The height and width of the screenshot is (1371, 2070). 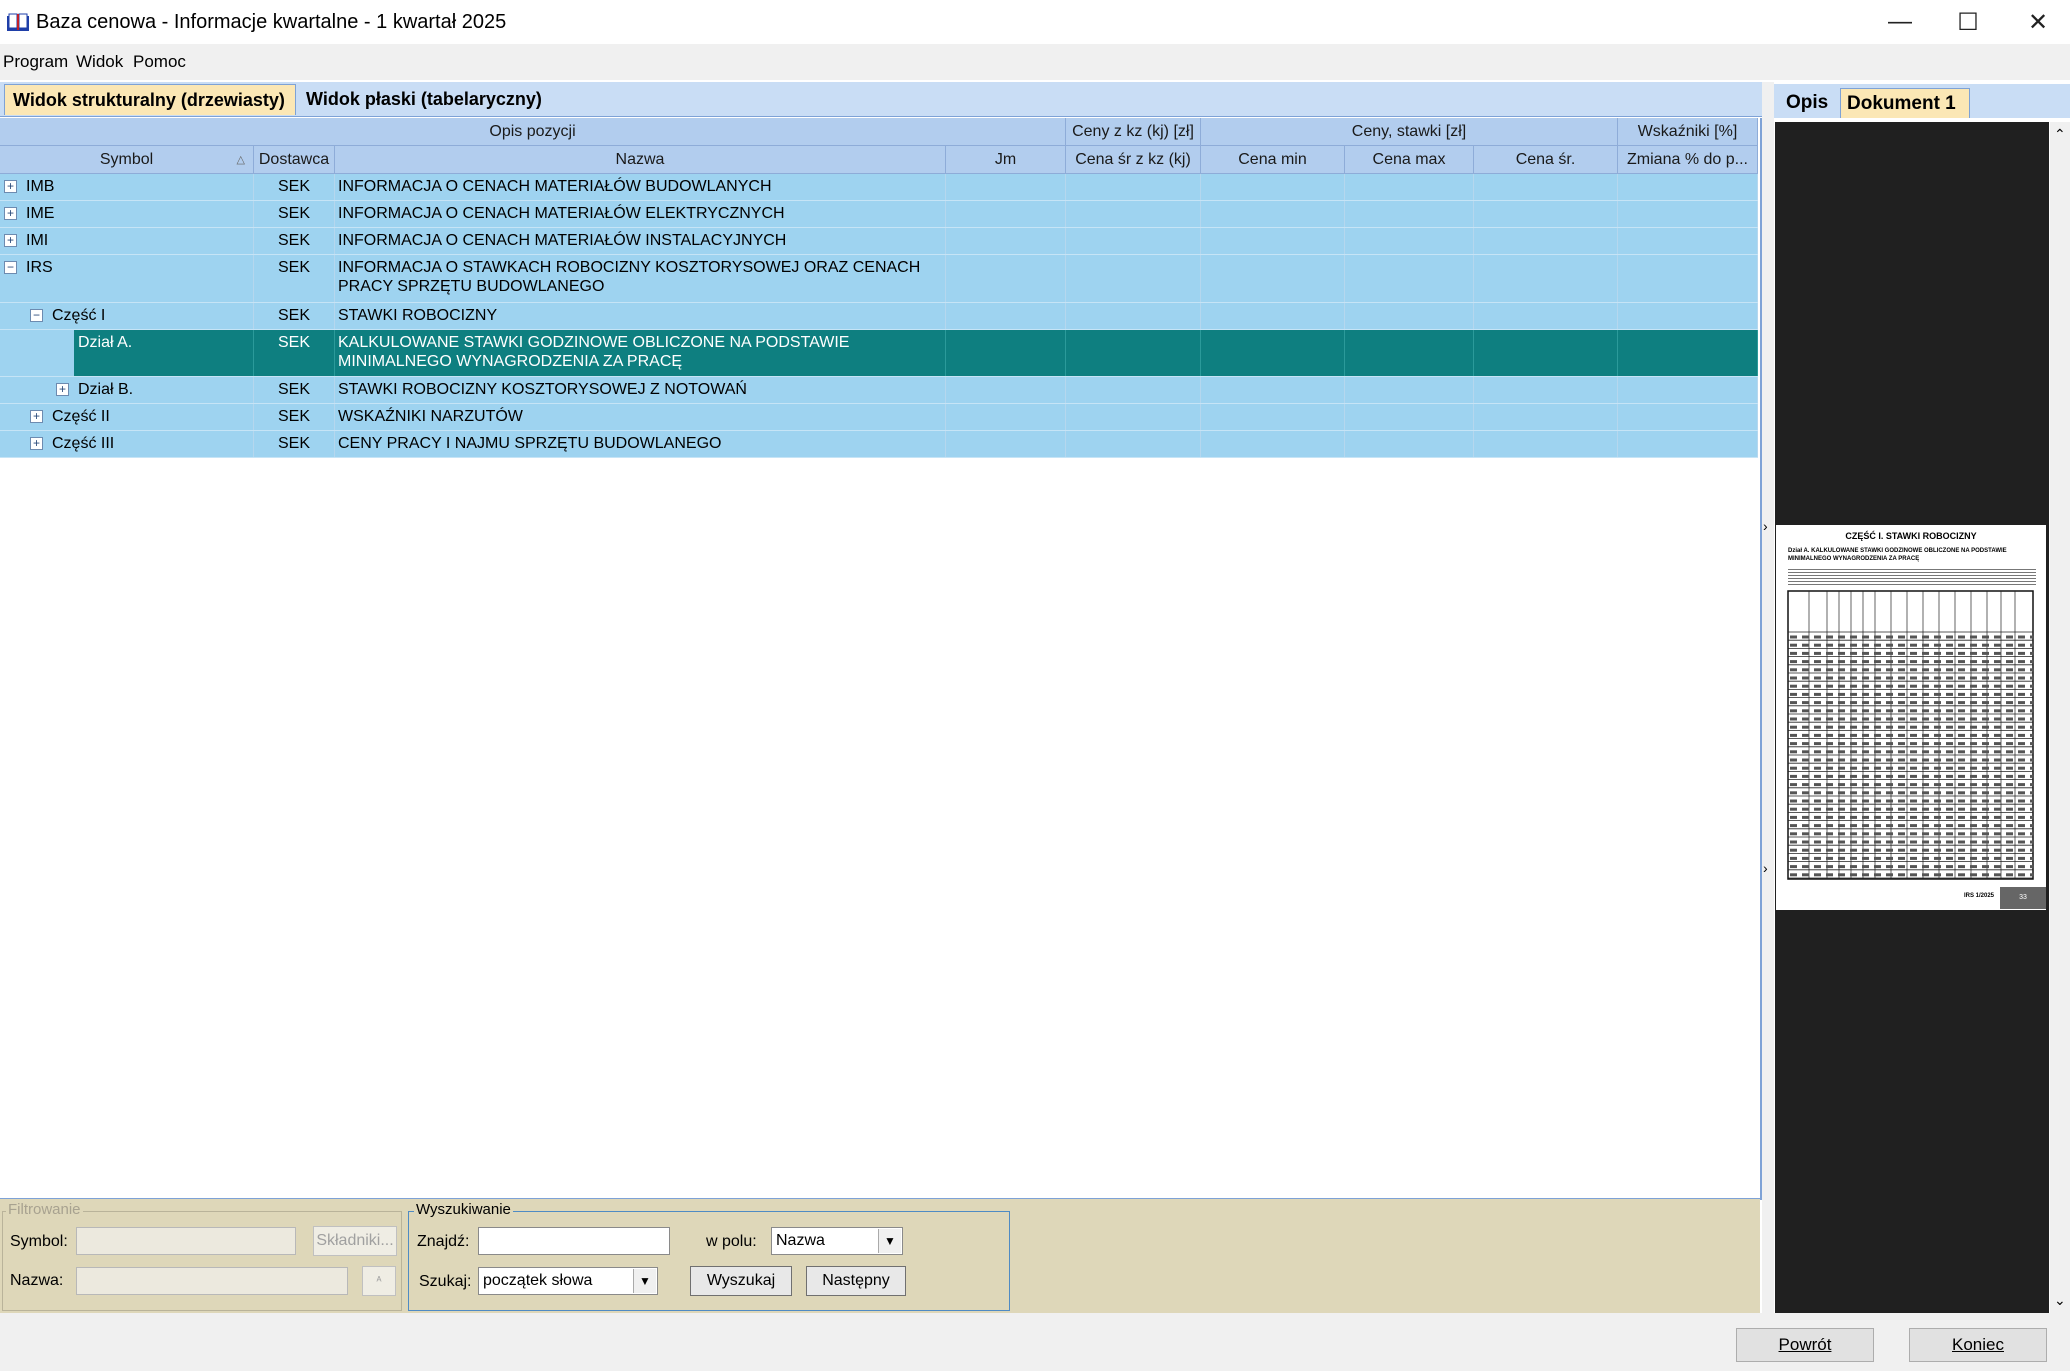 What do you see at coordinates (640, 160) in the screenshot?
I see `column-header-nazwa: Nazwa` at bounding box center [640, 160].